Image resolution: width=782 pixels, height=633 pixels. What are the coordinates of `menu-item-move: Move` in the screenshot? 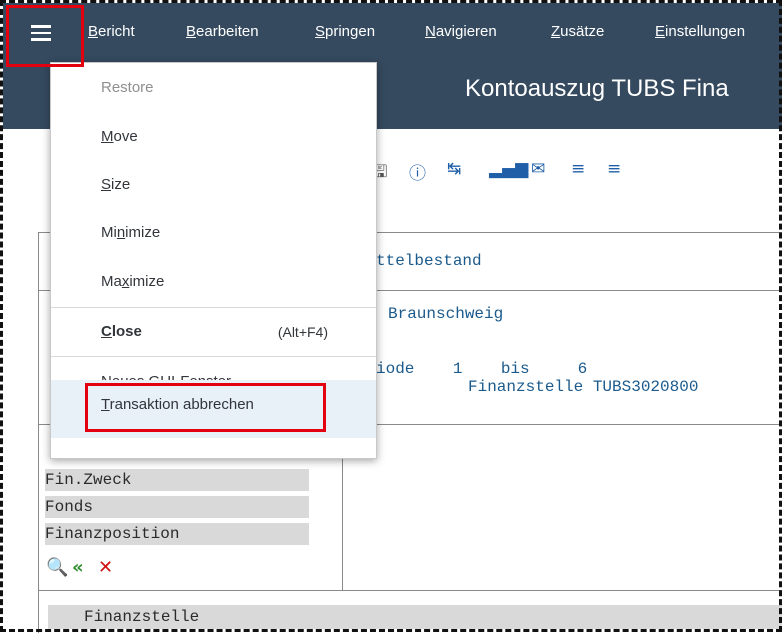 It's located at (119, 136).